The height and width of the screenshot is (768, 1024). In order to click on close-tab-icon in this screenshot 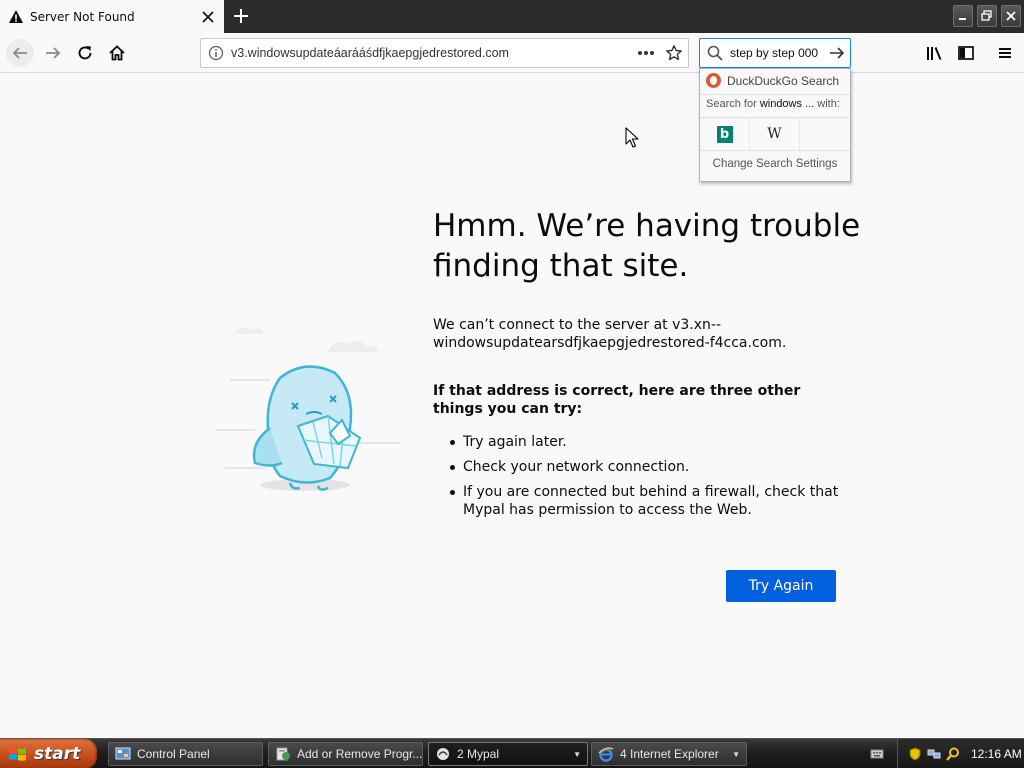, I will do `click(208, 17)`.